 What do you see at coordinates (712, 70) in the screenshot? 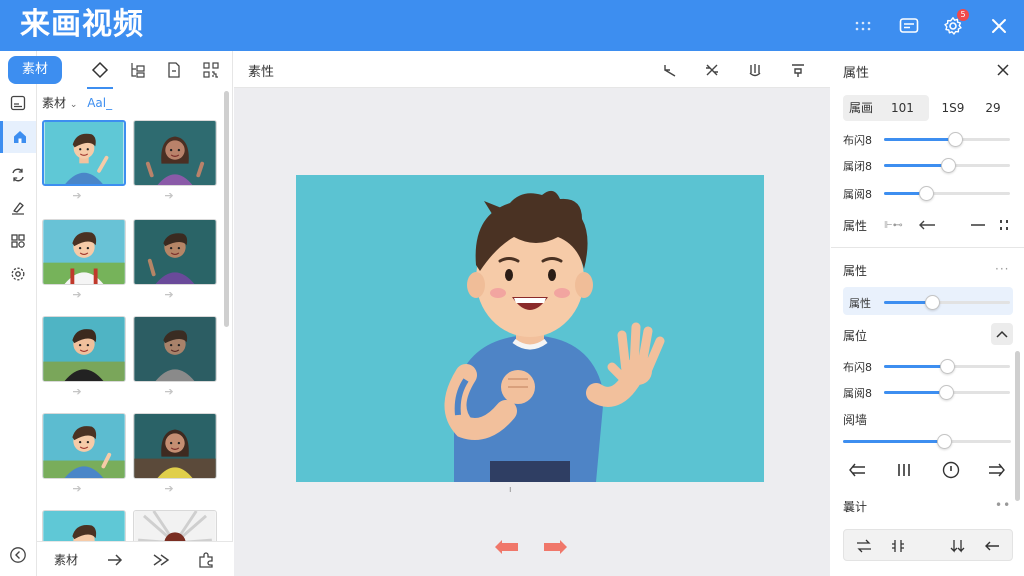
I see `crop-icon` at bounding box center [712, 70].